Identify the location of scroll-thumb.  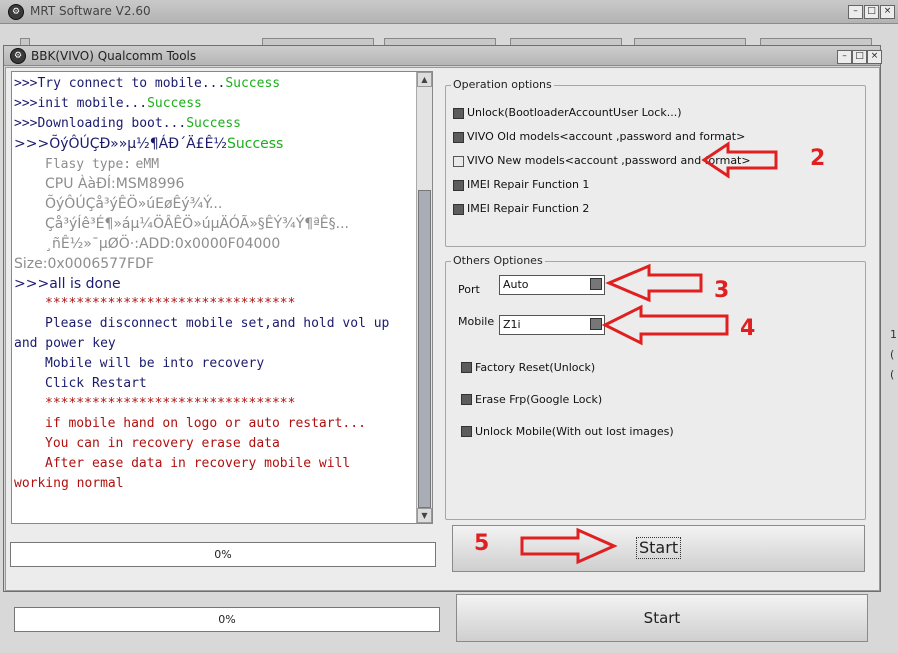
(424, 349).